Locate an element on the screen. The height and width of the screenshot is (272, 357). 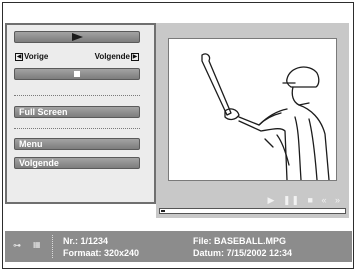
arrow-left-icon: ◀ is located at coordinates (19, 56).